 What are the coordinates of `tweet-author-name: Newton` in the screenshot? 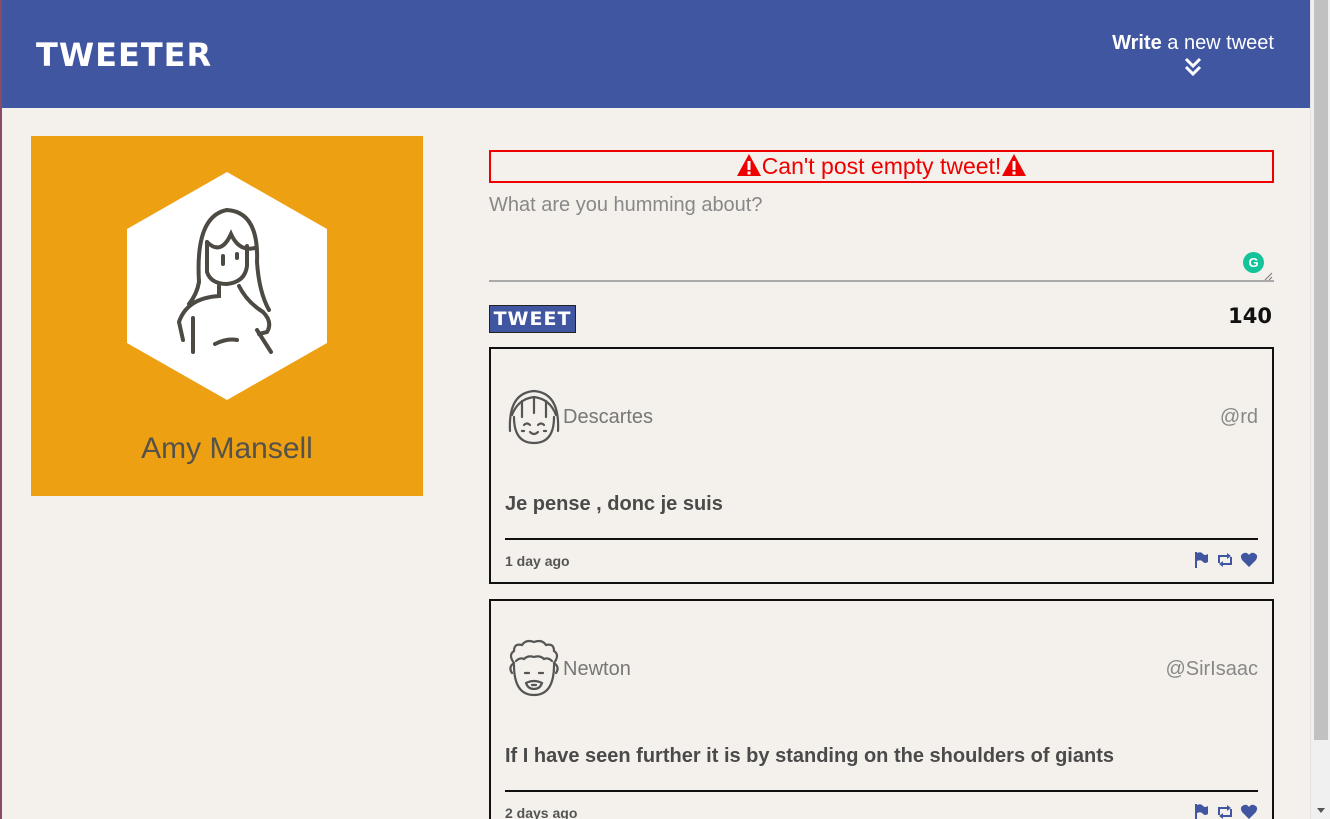 It's located at (597, 669).